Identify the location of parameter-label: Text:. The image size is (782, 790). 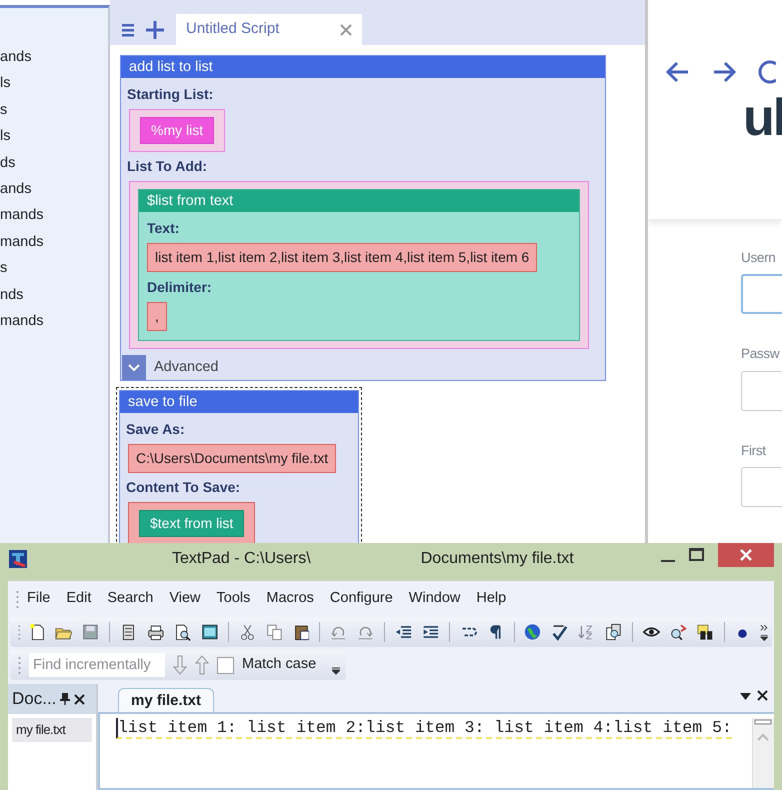
(163, 228).